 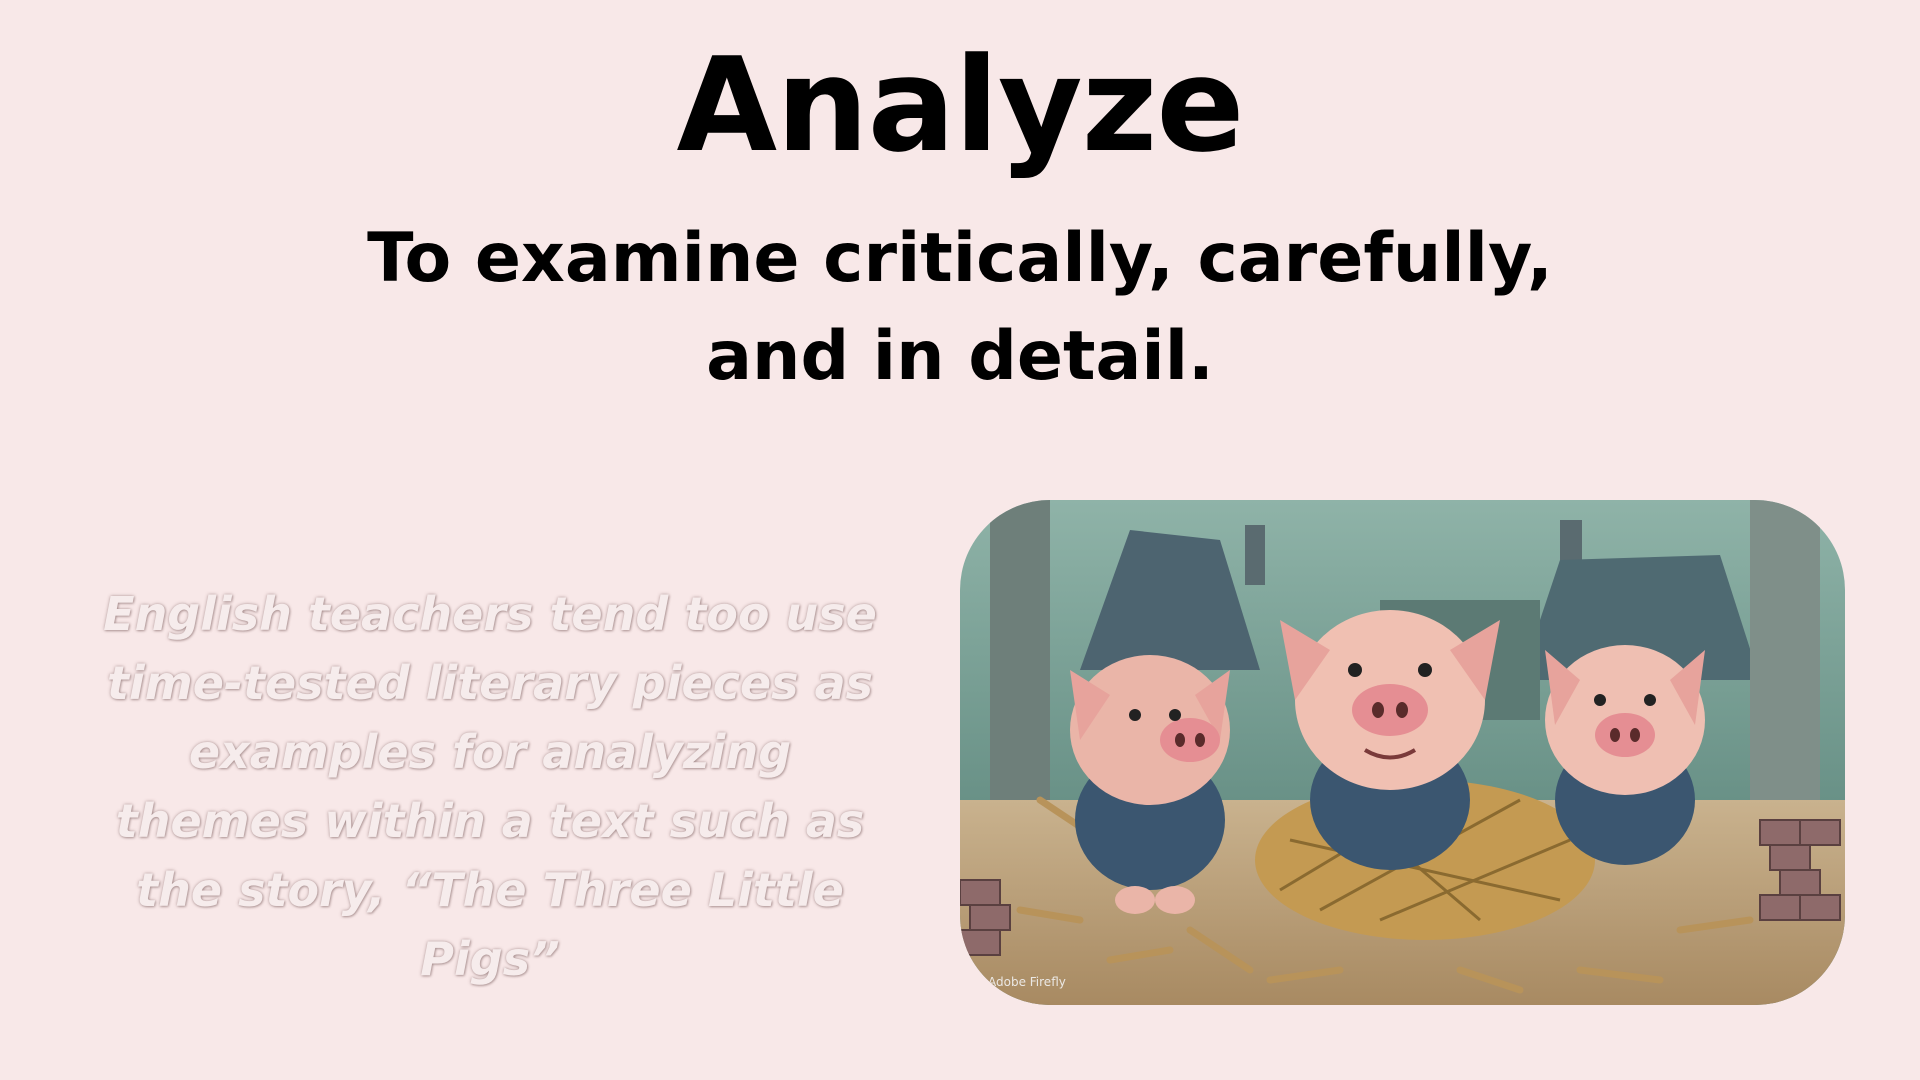 What do you see at coordinates (1027, 982) in the screenshot?
I see `illustration-watermark: Adobe Firefly` at bounding box center [1027, 982].